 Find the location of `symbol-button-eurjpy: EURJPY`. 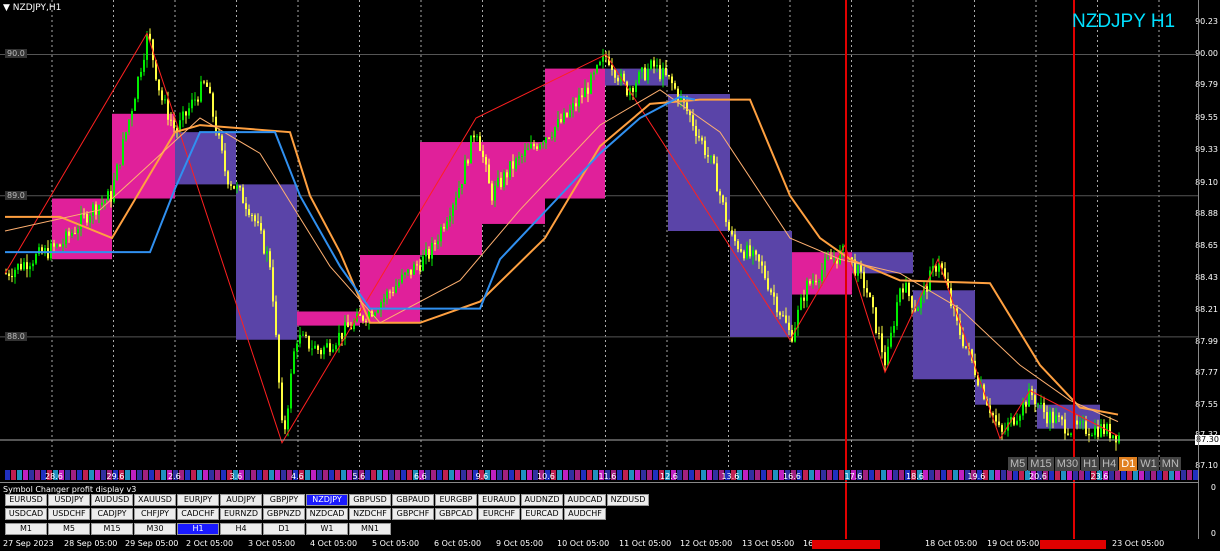

symbol-button-eurjpy: EURJPY is located at coordinates (198, 500).